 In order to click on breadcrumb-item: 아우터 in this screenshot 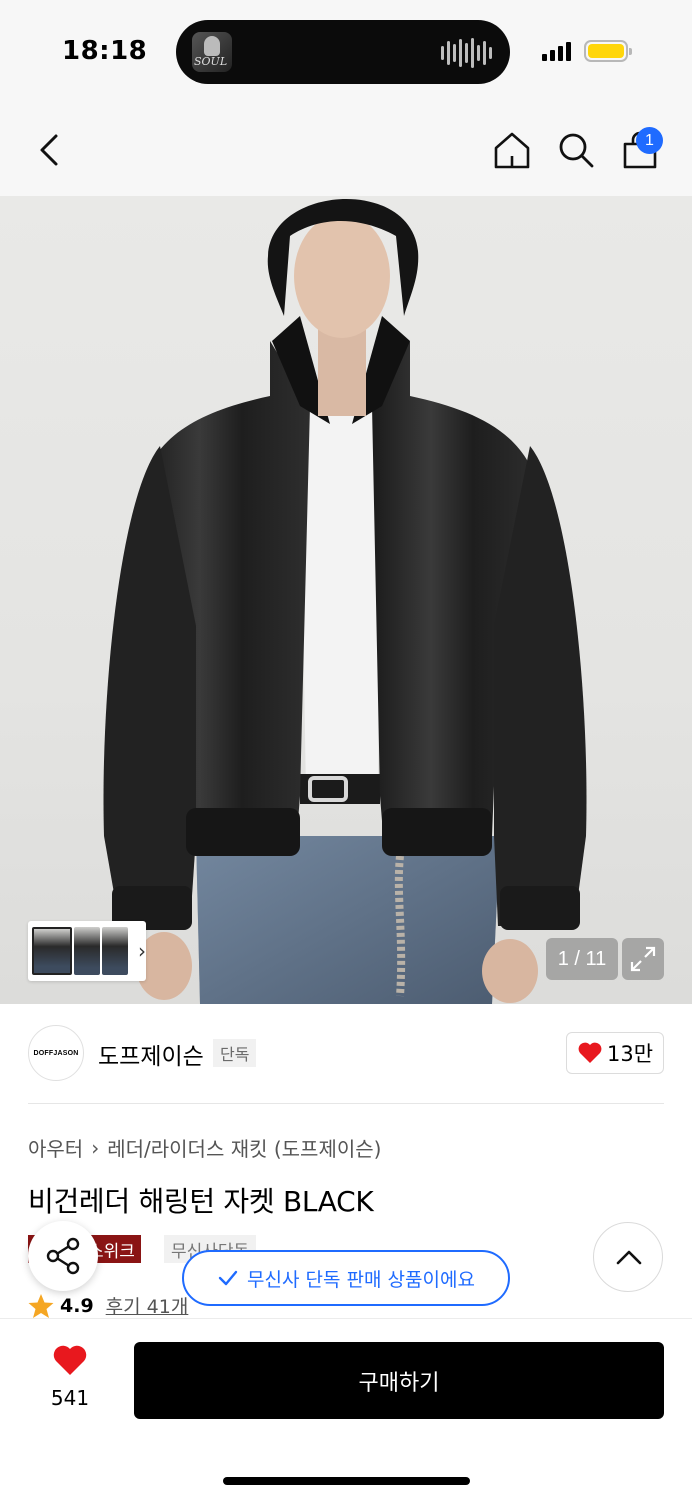, I will do `click(55, 1147)`.